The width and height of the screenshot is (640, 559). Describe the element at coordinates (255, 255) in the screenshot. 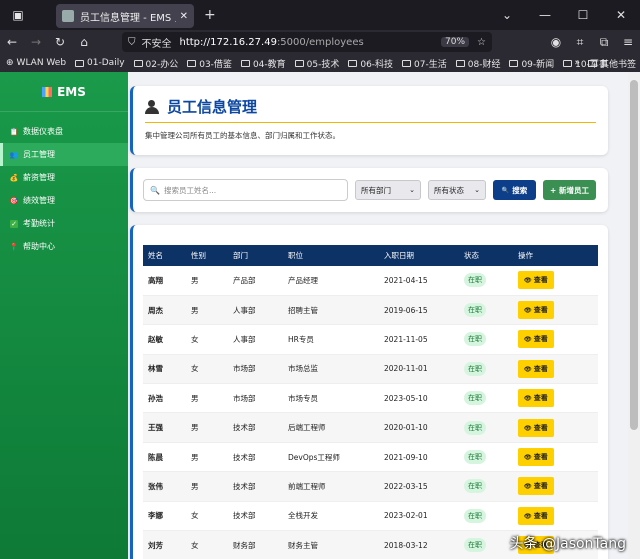

I see `column-header: 部门` at that location.